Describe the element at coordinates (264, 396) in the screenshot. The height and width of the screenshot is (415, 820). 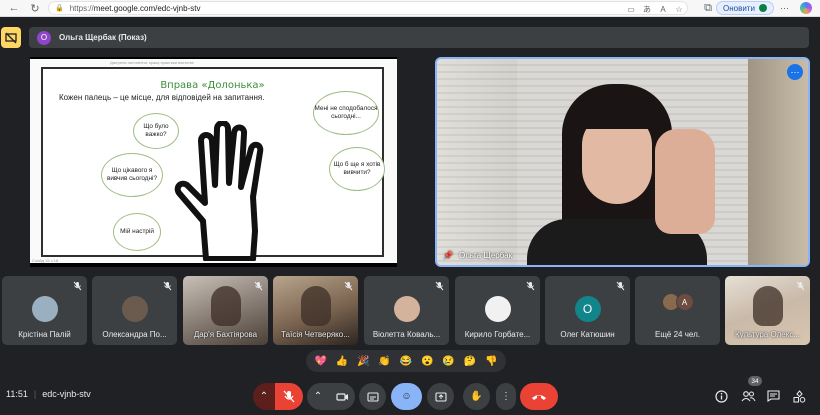
I see `audio-options-chevron-icon: ⌃` at that location.